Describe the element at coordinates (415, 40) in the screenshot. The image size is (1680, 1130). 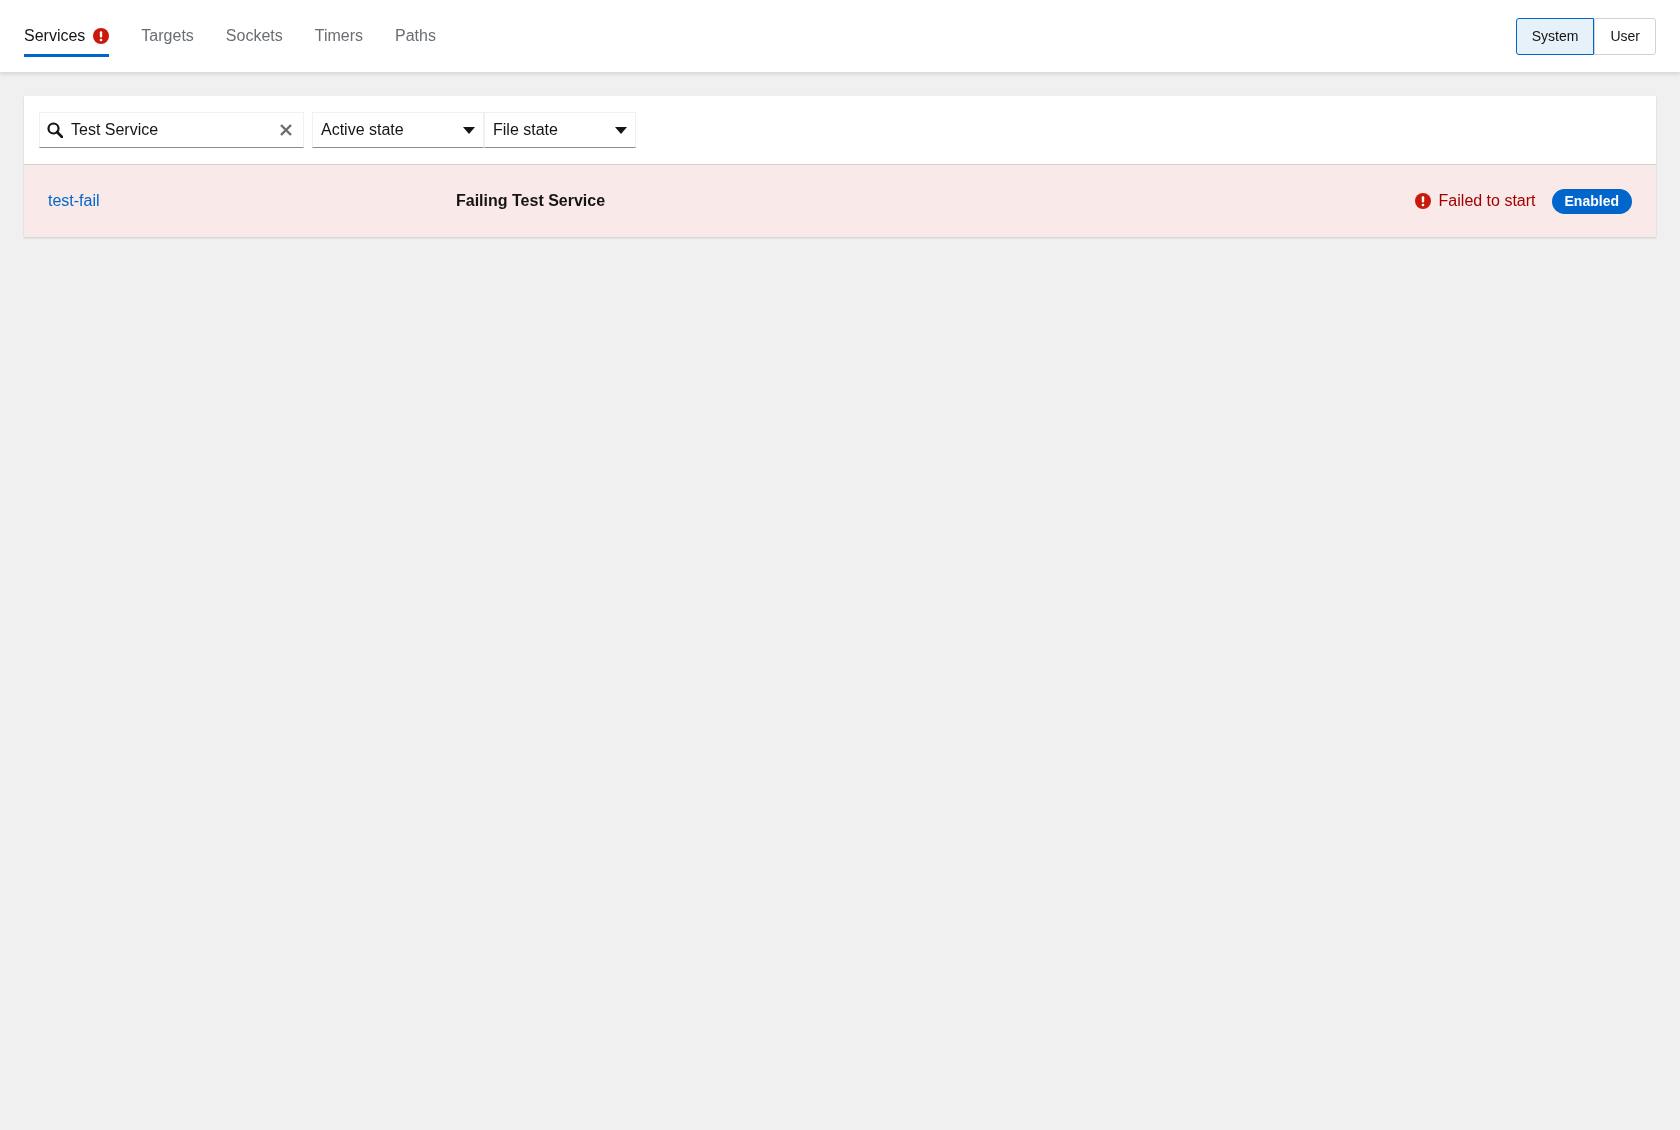
I see `tab: Paths` at that location.